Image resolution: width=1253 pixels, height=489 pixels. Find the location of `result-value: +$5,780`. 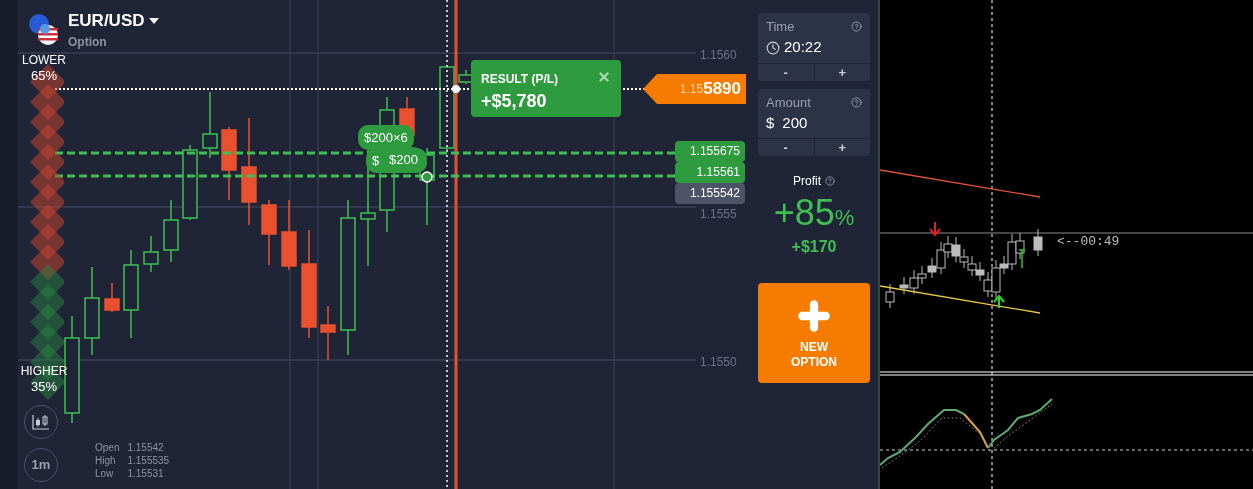

result-value: +$5,780 is located at coordinates (514, 101).